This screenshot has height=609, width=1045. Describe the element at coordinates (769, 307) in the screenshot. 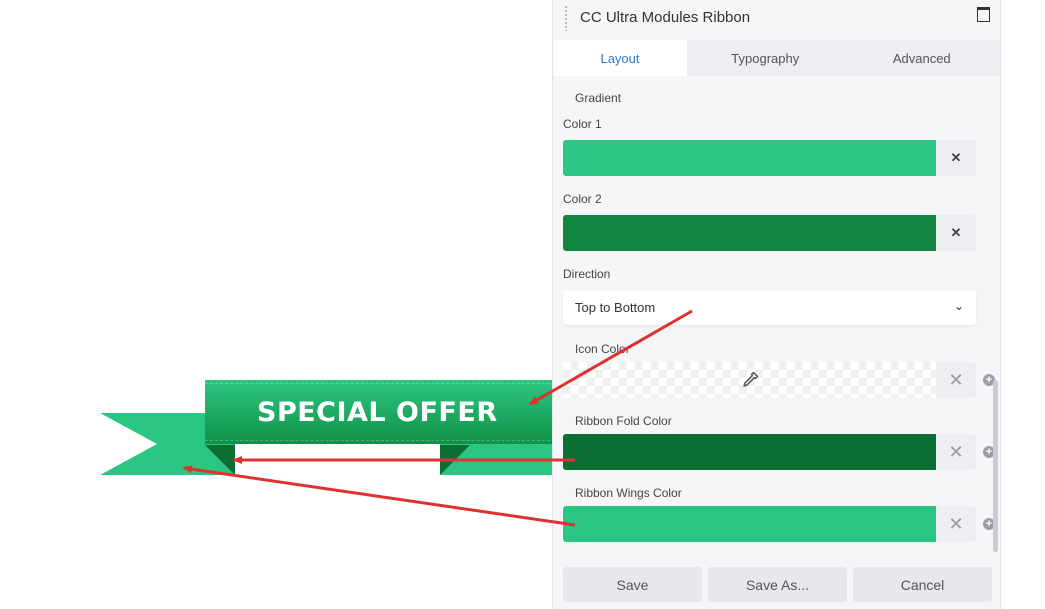

I see `direction-select: Top to Bottom ⌄` at that location.